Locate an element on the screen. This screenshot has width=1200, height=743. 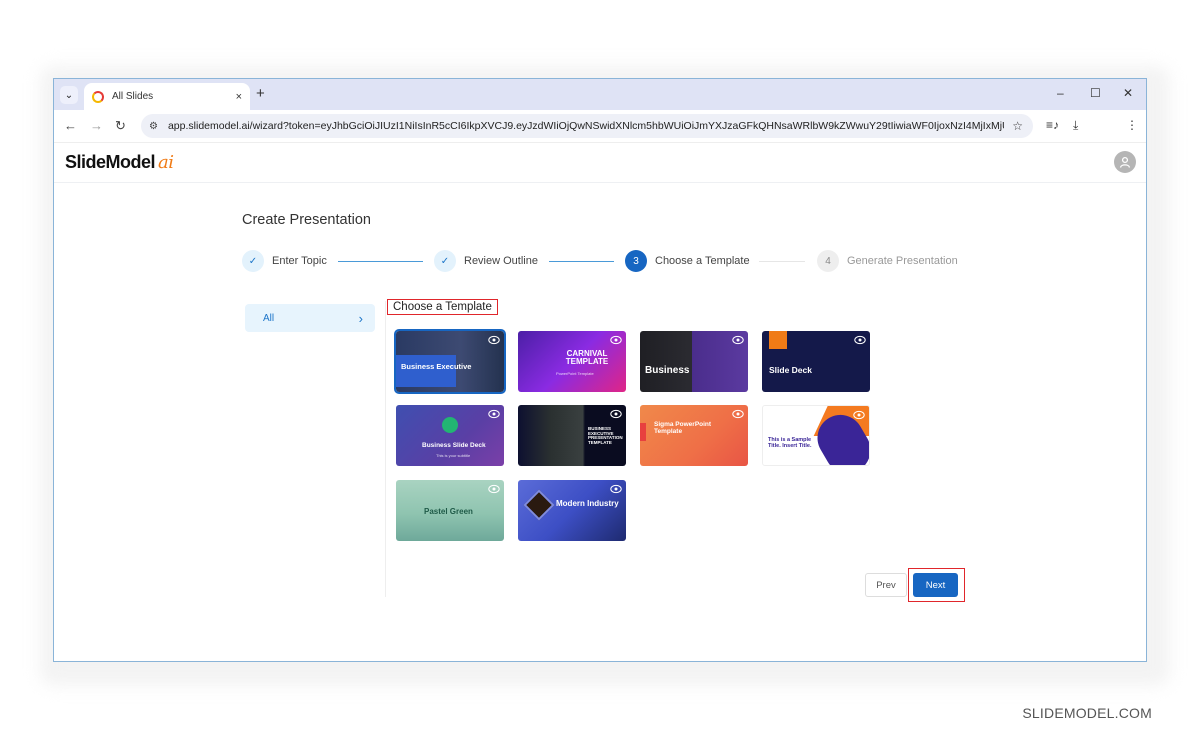
category-label: All is located at coordinates (269, 318).